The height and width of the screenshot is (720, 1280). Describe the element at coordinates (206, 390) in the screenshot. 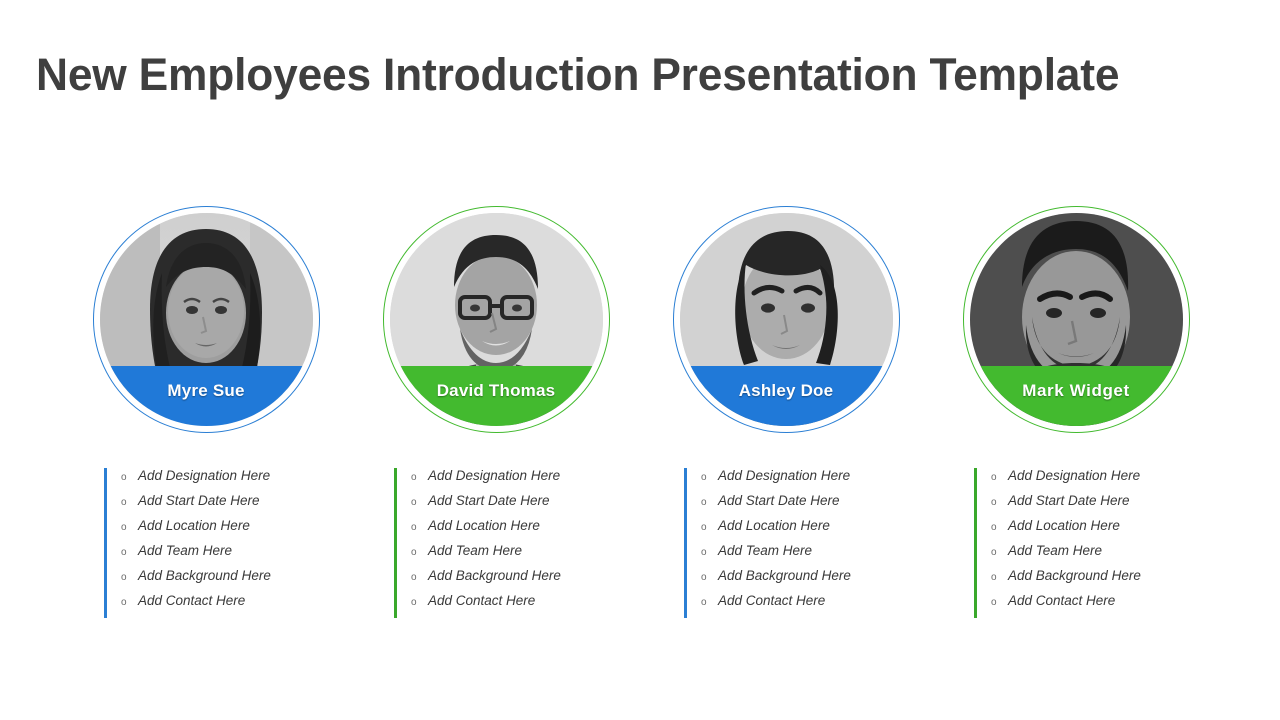

I see `employee-name: Myre Sue` at that location.